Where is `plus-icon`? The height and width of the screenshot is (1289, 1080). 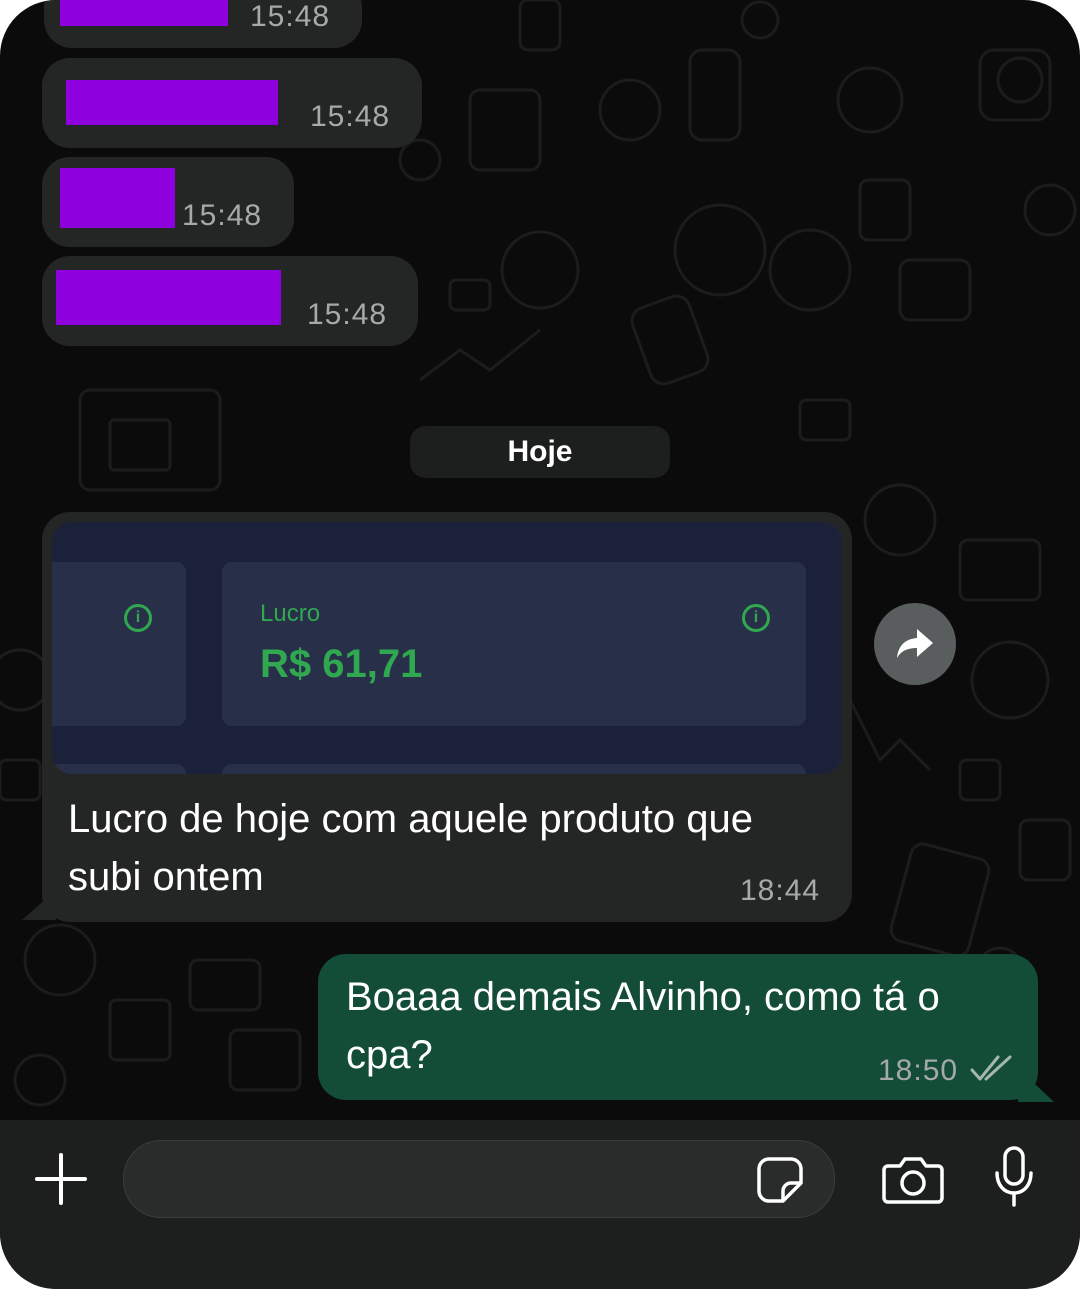
plus-icon is located at coordinates (61, 1179).